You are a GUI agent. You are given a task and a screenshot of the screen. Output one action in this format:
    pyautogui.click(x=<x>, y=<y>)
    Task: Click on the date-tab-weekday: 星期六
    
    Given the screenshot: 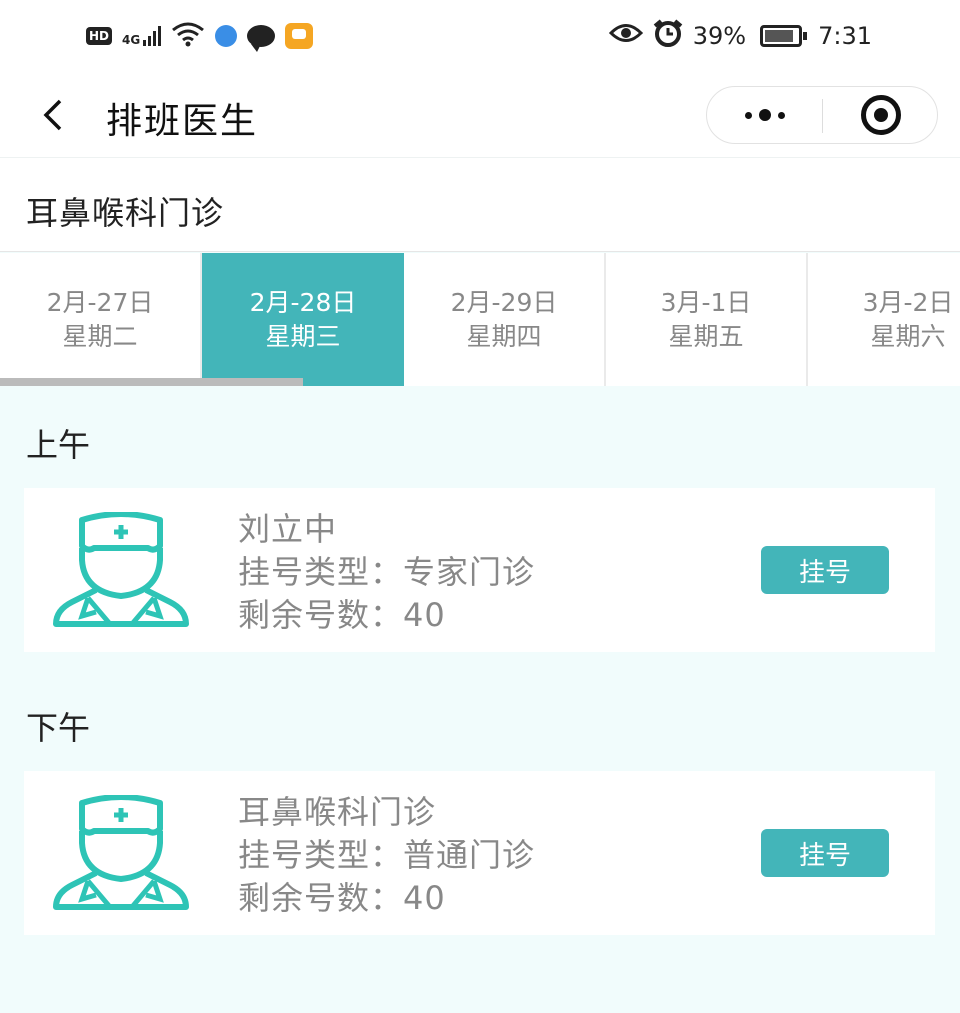 What is the action you would take?
    pyautogui.click(x=908, y=336)
    